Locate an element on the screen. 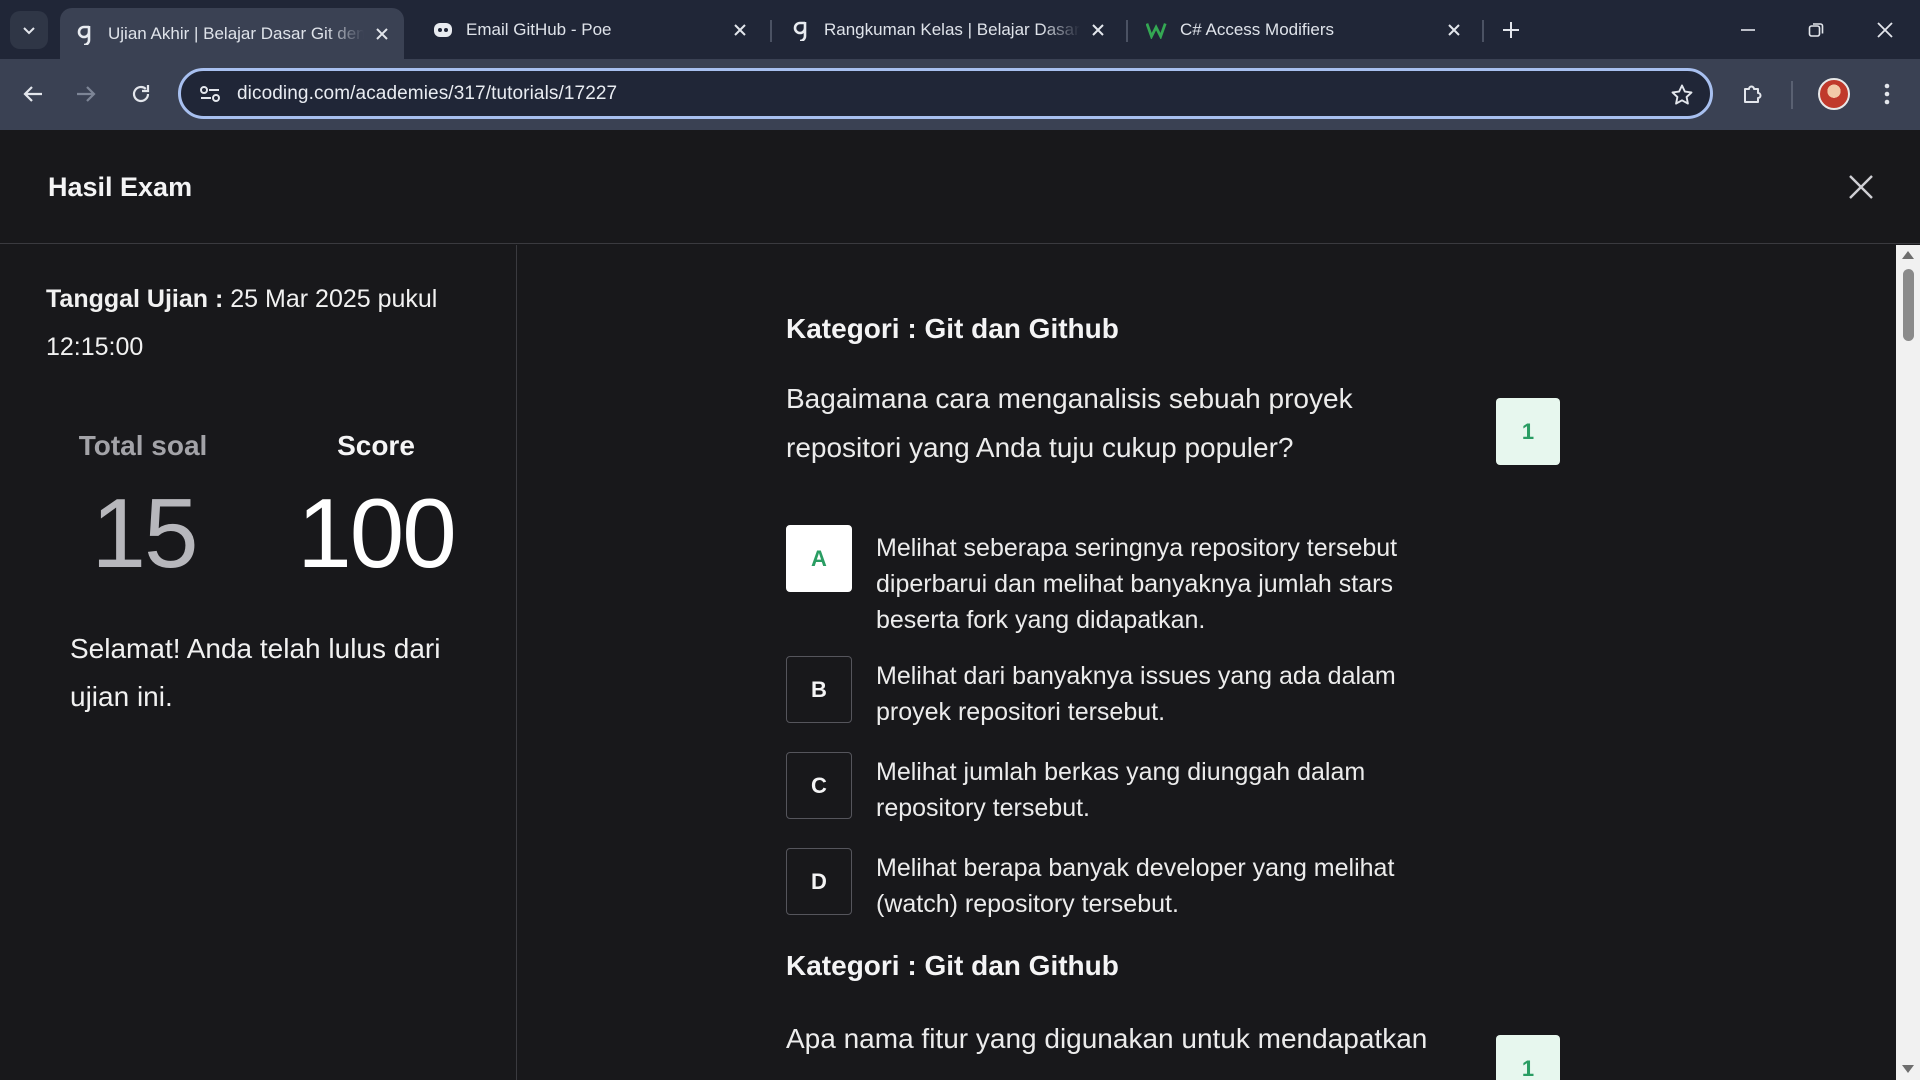  close-page-button is located at coordinates (1861, 187).